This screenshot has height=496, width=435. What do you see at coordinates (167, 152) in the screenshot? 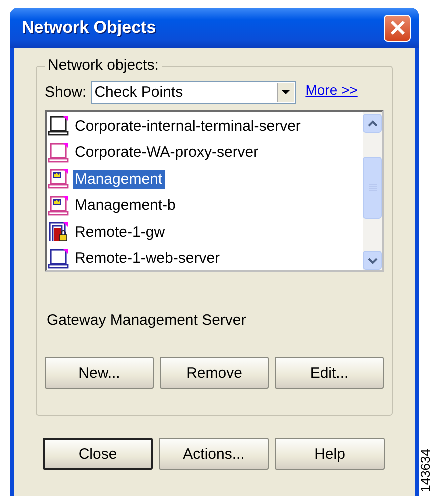
I see `list-item: Corporate-WA-proxy-server` at bounding box center [167, 152].